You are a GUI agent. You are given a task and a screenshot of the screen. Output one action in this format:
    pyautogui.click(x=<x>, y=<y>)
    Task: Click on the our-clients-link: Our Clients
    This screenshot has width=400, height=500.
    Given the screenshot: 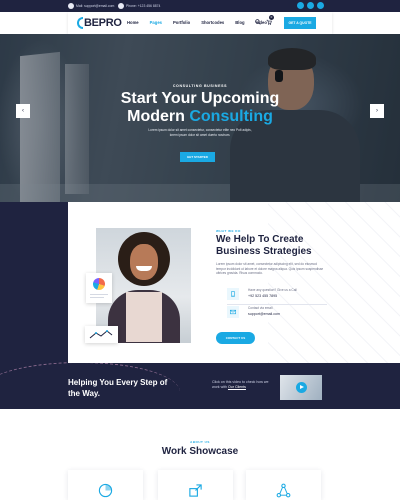 What is the action you would take?
    pyautogui.click(x=237, y=387)
    